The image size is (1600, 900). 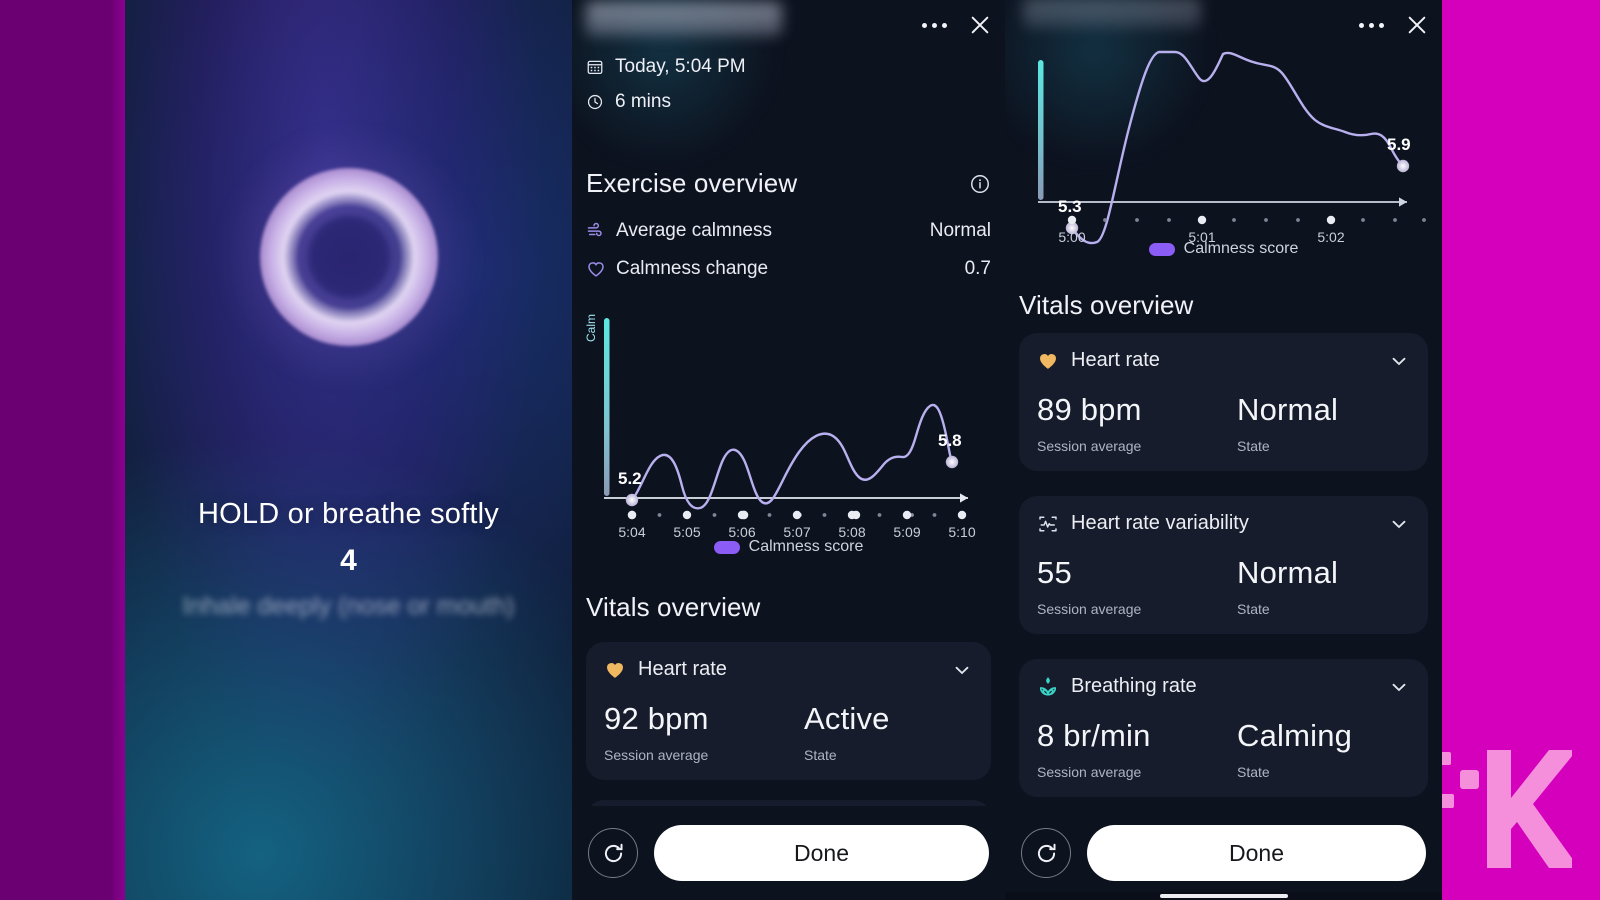 I want to click on meta-duration-text: 6 mins, so click(x=643, y=101).